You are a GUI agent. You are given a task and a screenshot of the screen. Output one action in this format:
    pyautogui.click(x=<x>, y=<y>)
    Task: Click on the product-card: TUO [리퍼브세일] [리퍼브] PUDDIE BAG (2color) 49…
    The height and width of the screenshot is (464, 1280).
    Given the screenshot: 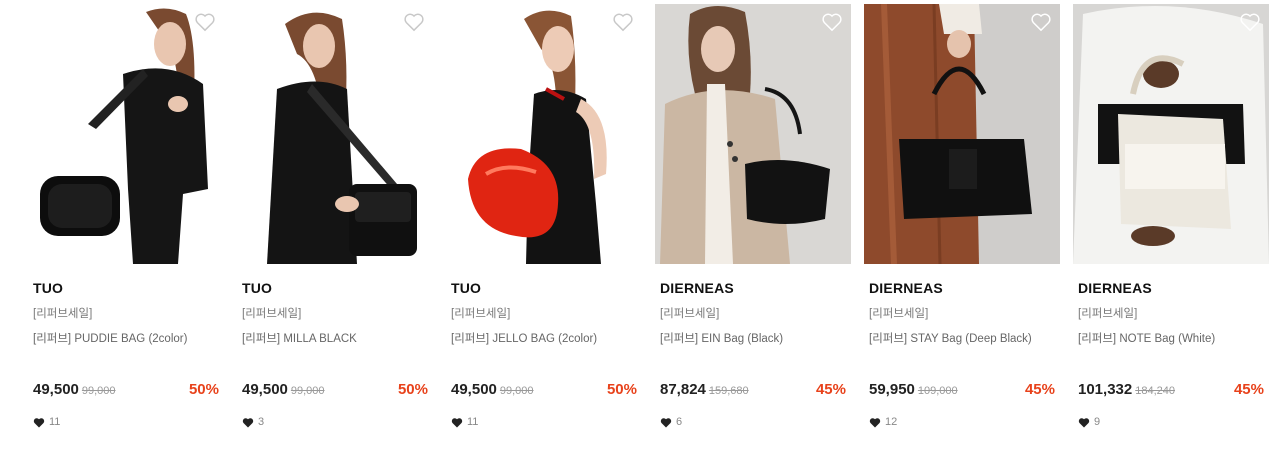 What is the action you would take?
    pyautogui.click(x=126, y=224)
    